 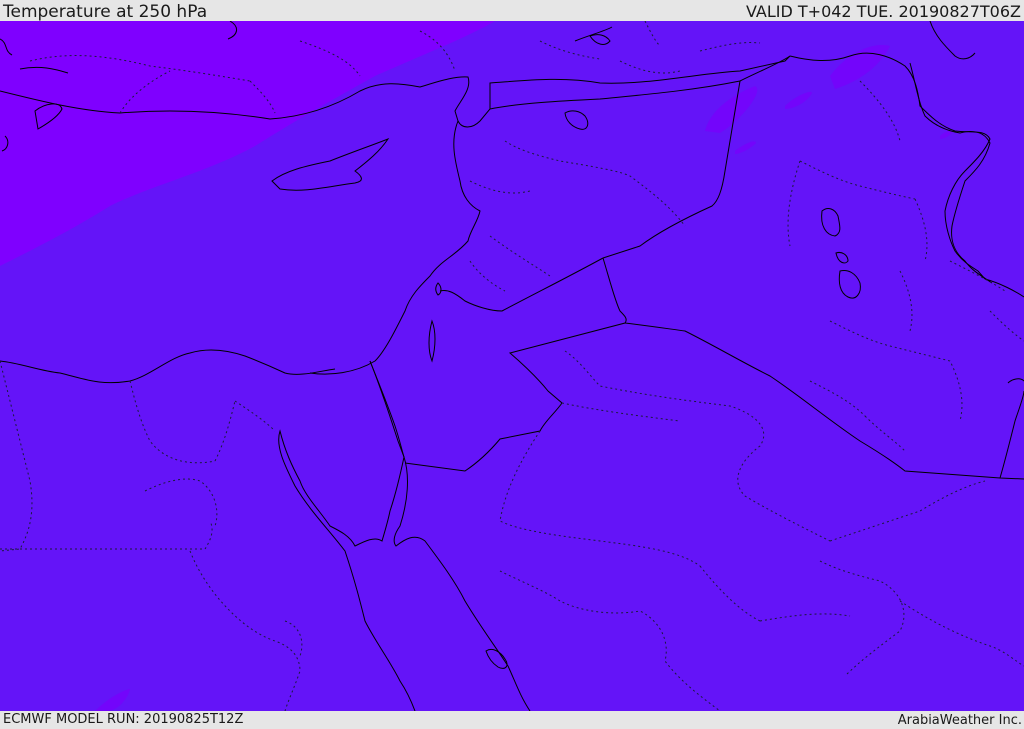 What do you see at coordinates (123, 719) in the screenshot?
I see `model-run-label: ECMWF MODEL RUN: 20190825T12Z` at bounding box center [123, 719].